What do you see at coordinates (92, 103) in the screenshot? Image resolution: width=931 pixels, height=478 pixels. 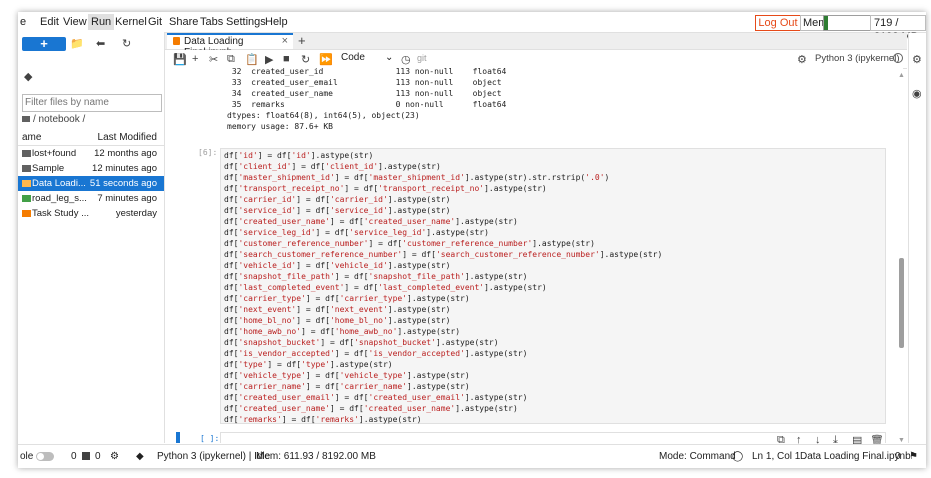 I see `filter-files-input` at bounding box center [92, 103].